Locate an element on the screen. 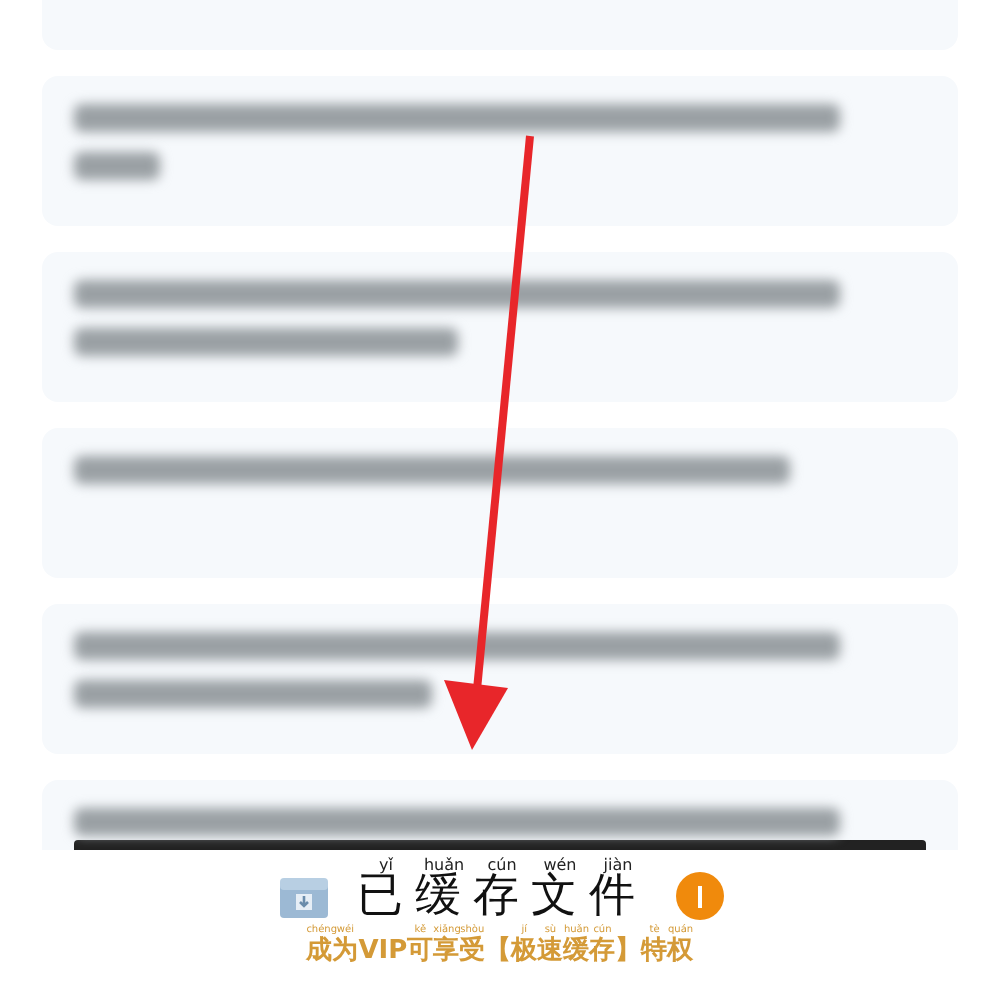 Image resolution: width=1000 pixels, height=1000 pixels. pinyin-text: cún is located at coordinates (503, 866).